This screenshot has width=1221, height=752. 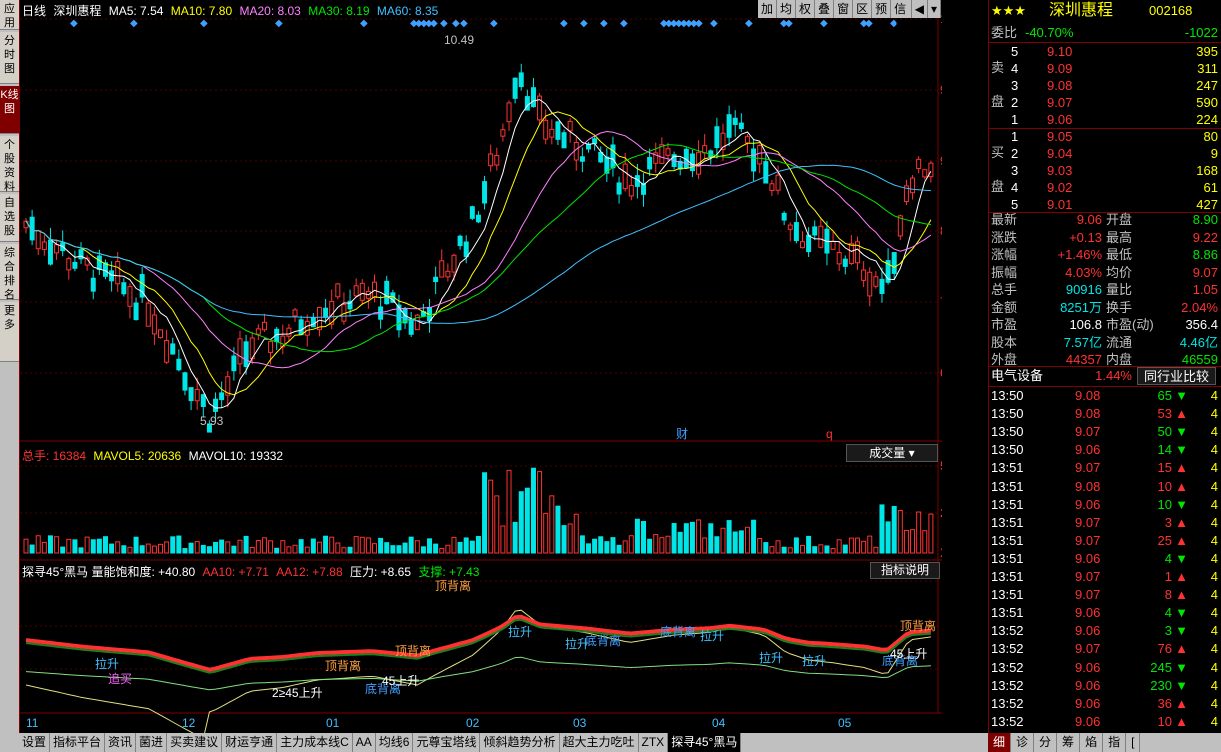 What do you see at coordinates (339, 11) in the screenshot?
I see `ma30-label: MA30: 8.19` at bounding box center [339, 11].